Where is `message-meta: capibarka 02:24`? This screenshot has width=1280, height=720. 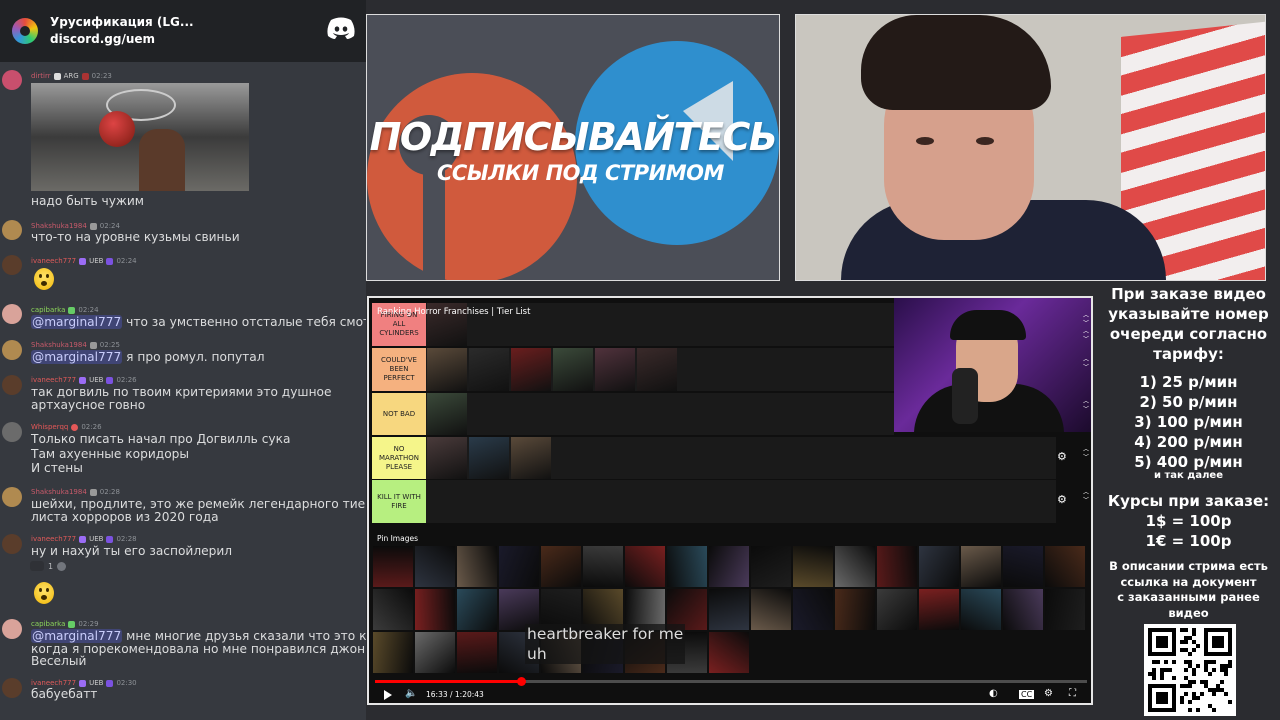 message-meta: capibarka 02:24 is located at coordinates (65, 310).